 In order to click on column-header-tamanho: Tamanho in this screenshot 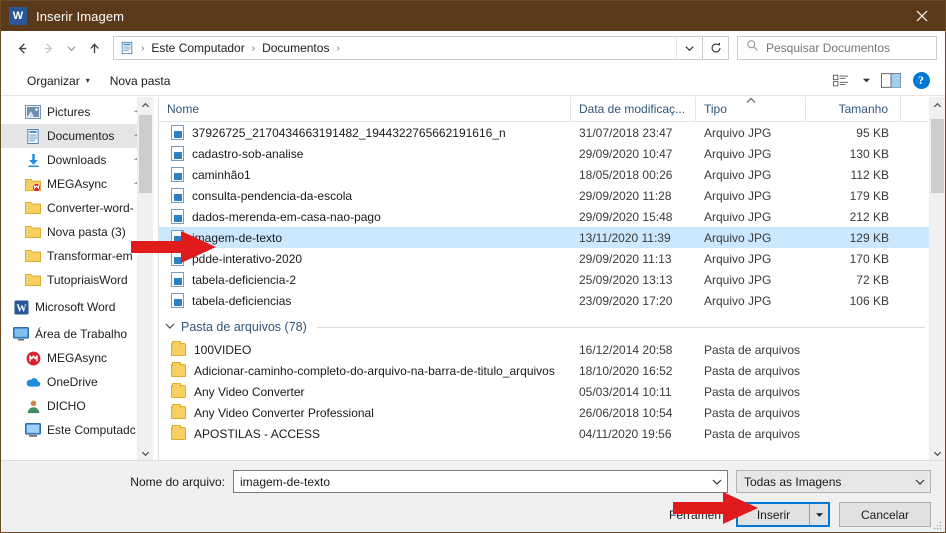, I will do `click(853, 109)`.